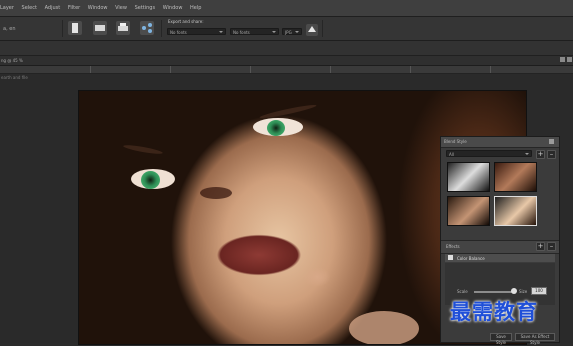  I want to click on share-button, so click(147, 28).